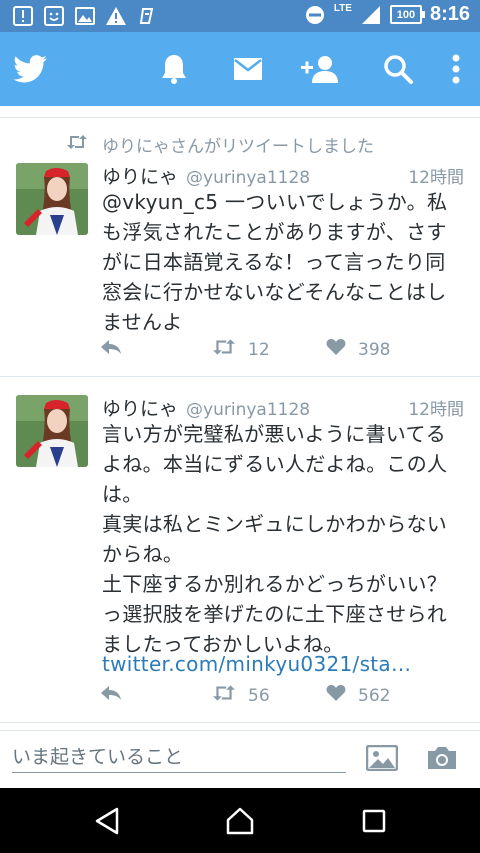 The width and height of the screenshot is (480, 853). What do you see at coordinates (371, 15) in the screenshot?
I see `signal-icon` at bounding box center [371, 15].